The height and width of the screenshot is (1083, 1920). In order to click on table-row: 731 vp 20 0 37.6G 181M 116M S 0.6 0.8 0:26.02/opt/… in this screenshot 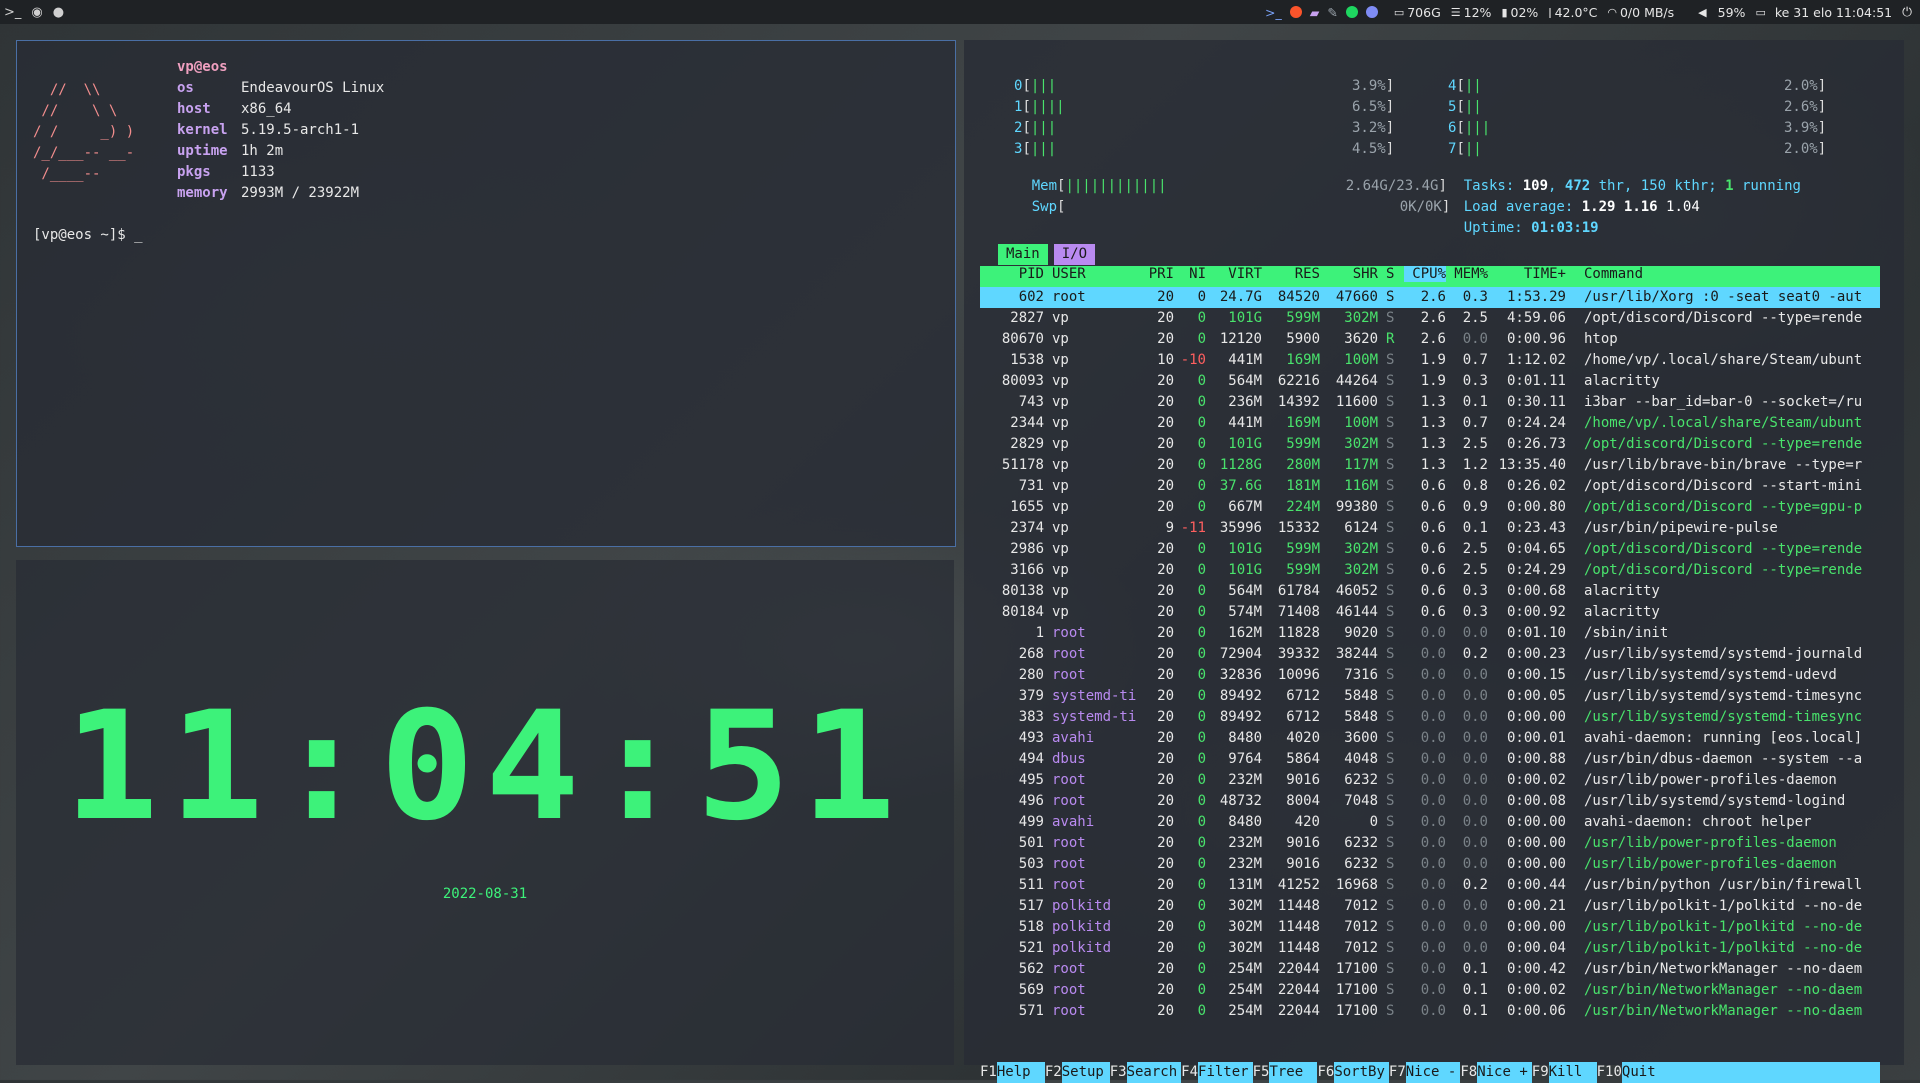, I will do `click(1430, 486)`.